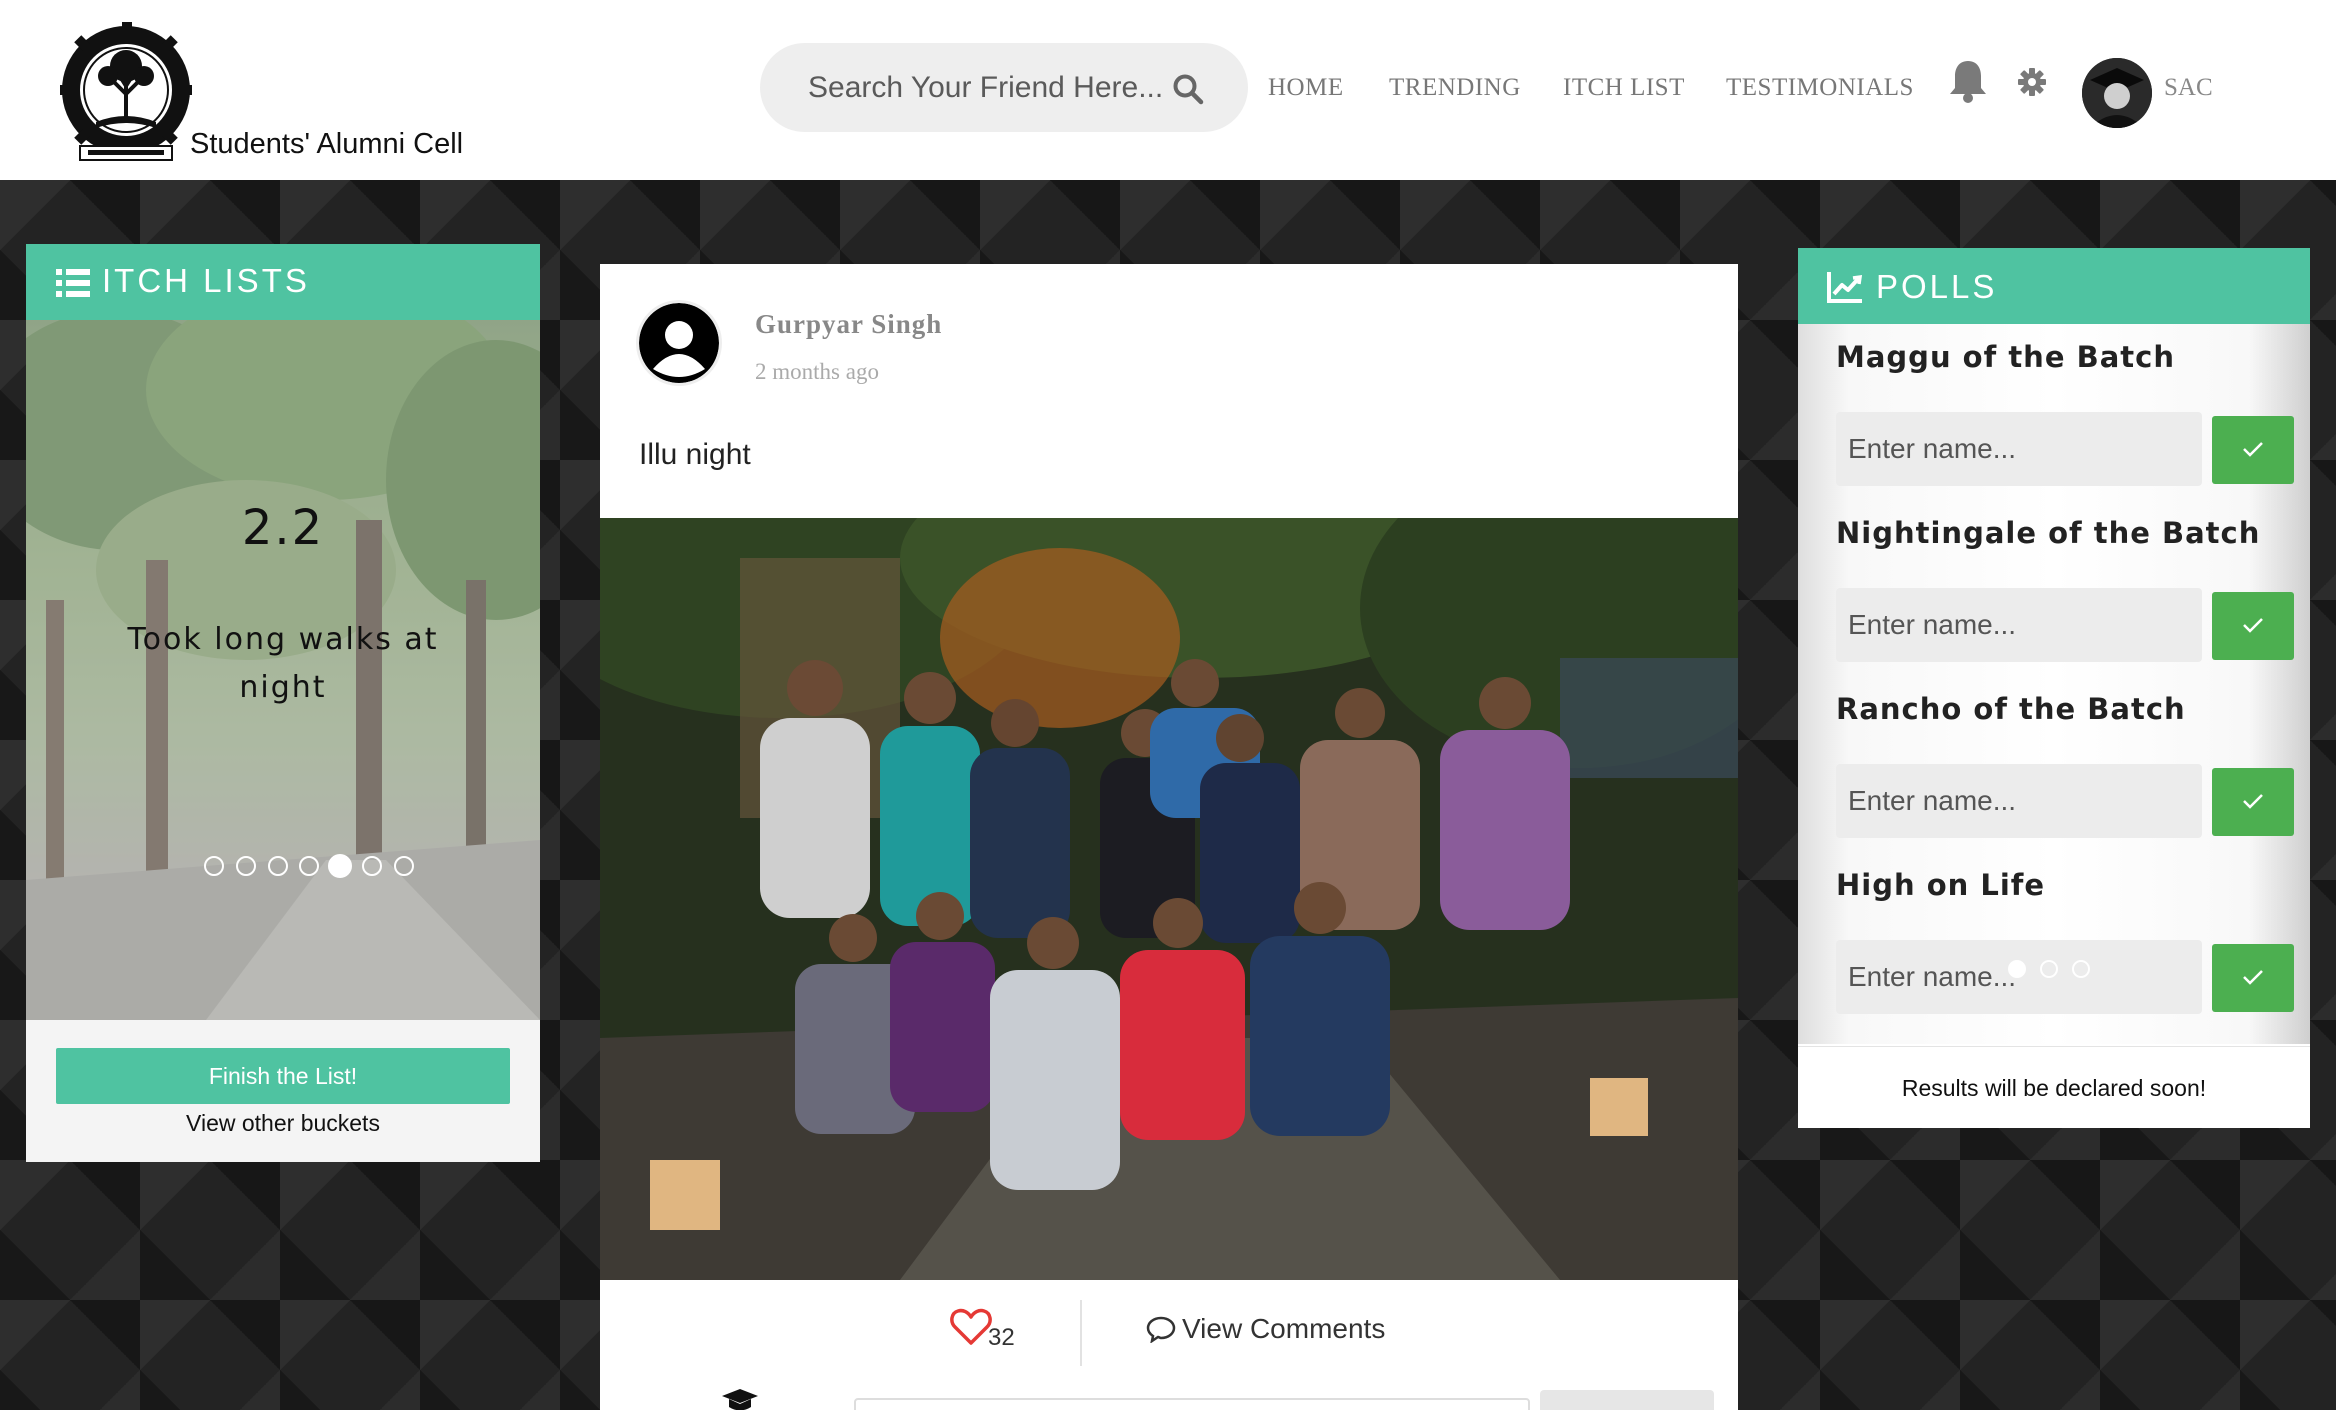  What do you see at coordinates (1845, 287) in the screenshot?
I see `line-chart-icon` at bounding box center [1845, 287].